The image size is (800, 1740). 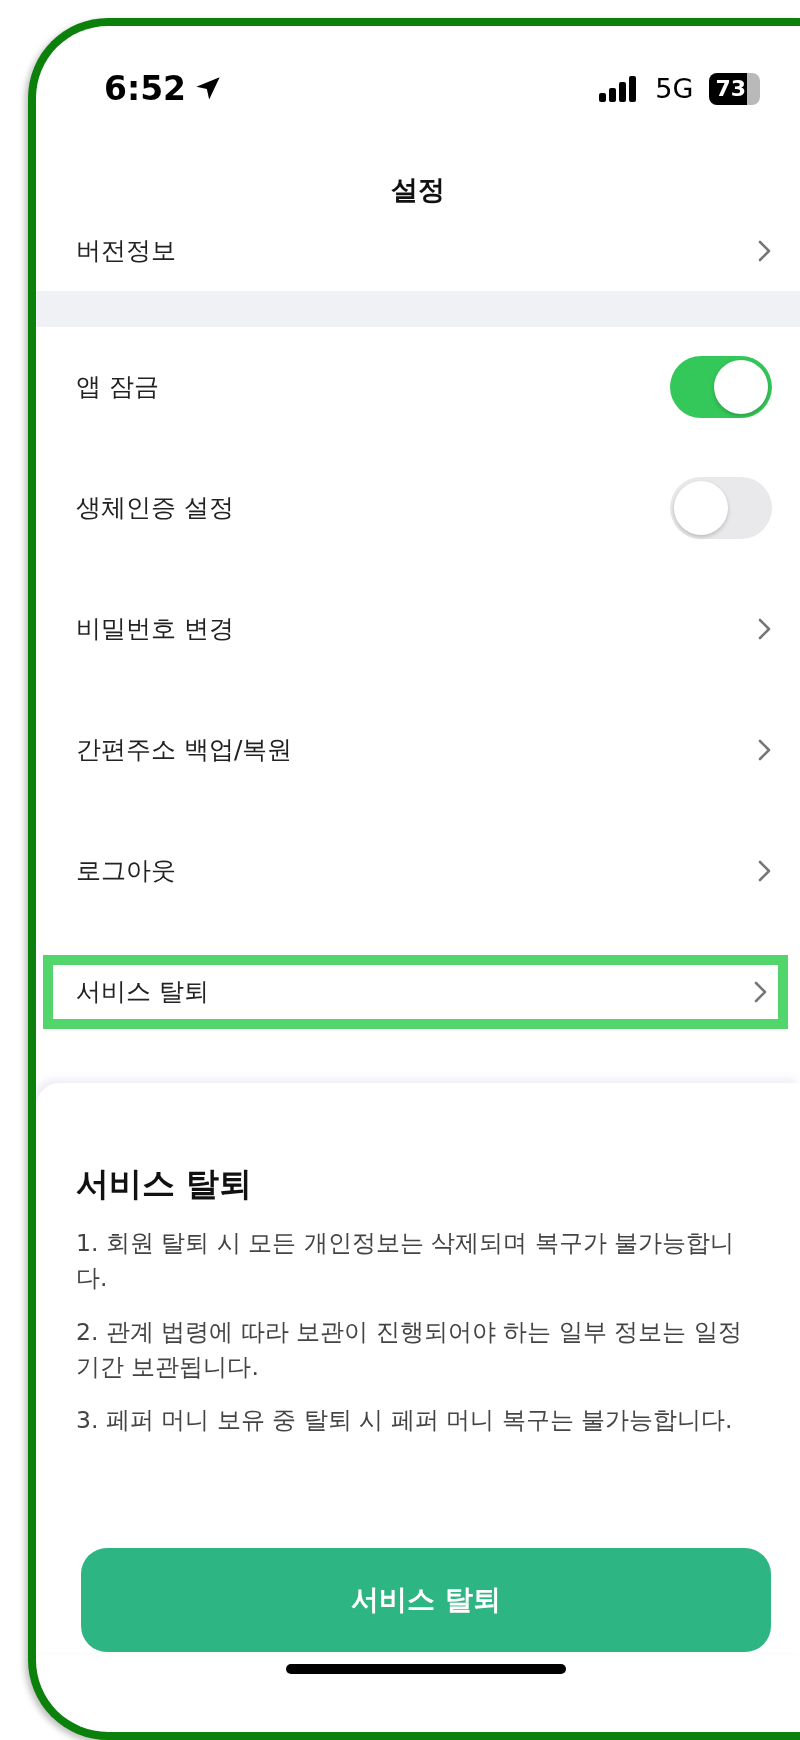 What do you see at coordinates (126, 871) in the screenshot?
I see `setting-label: 로그아웃` at bounding box center [126, 871].